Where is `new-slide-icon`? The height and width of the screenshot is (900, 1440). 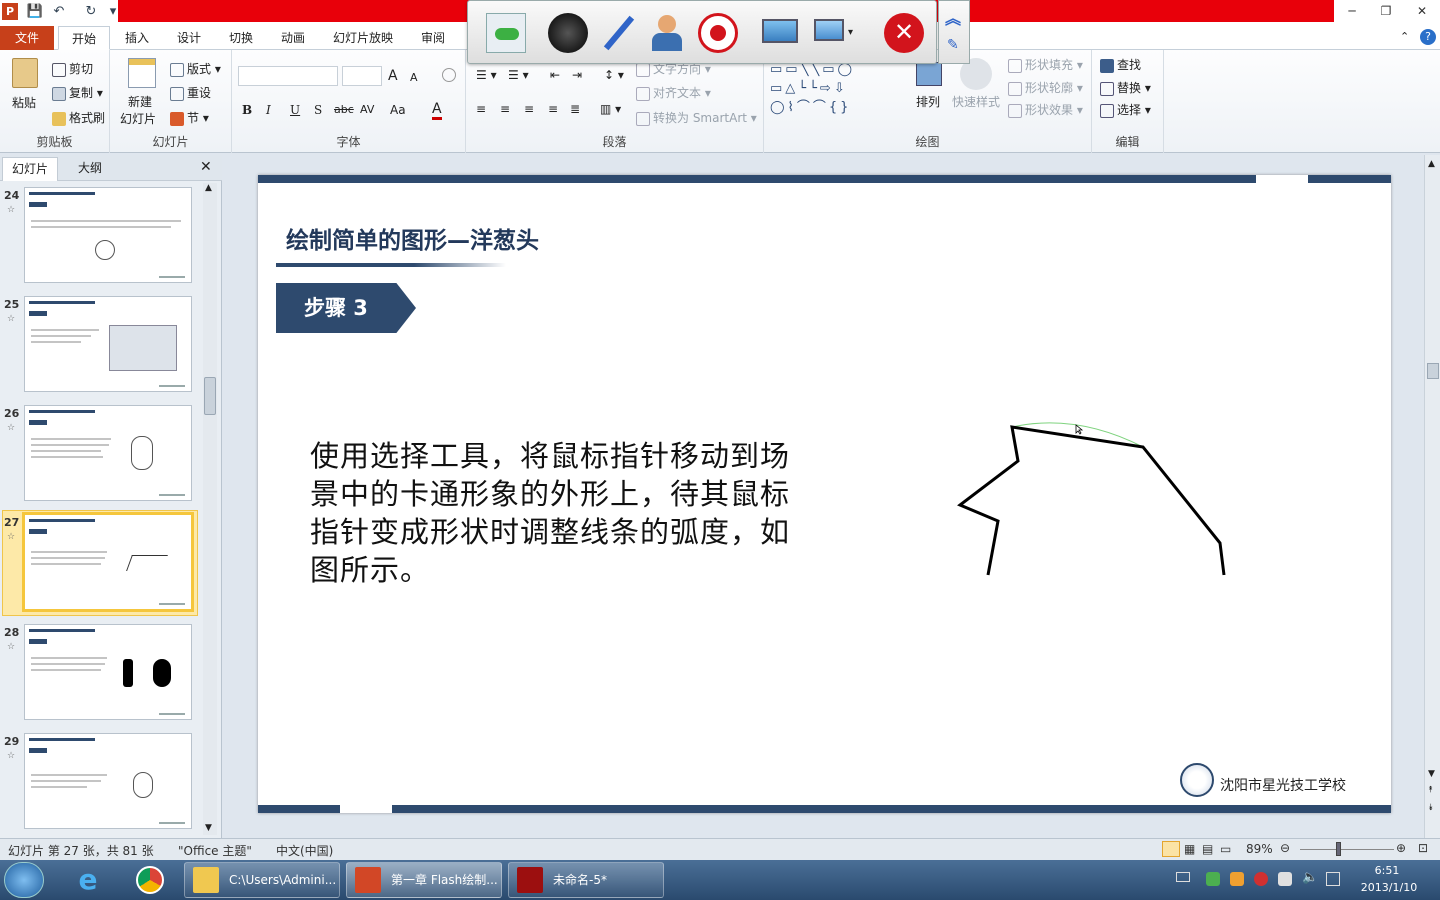
new-slide-icon is located at coordinates (142, 73).